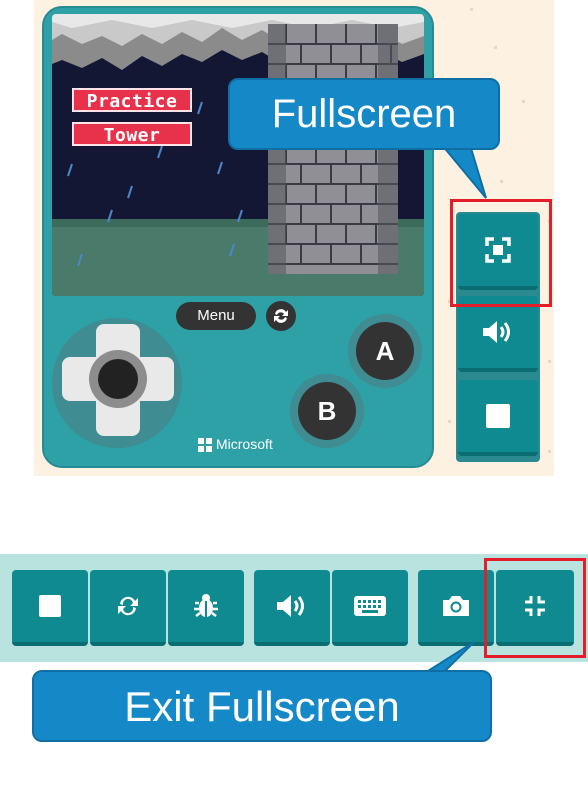 The width and height of the screenshot is (588, 787). What do you see at coordinates (463, 172) in the screenshot?
I see `callout-pointer` at bounding box center [463, 172].